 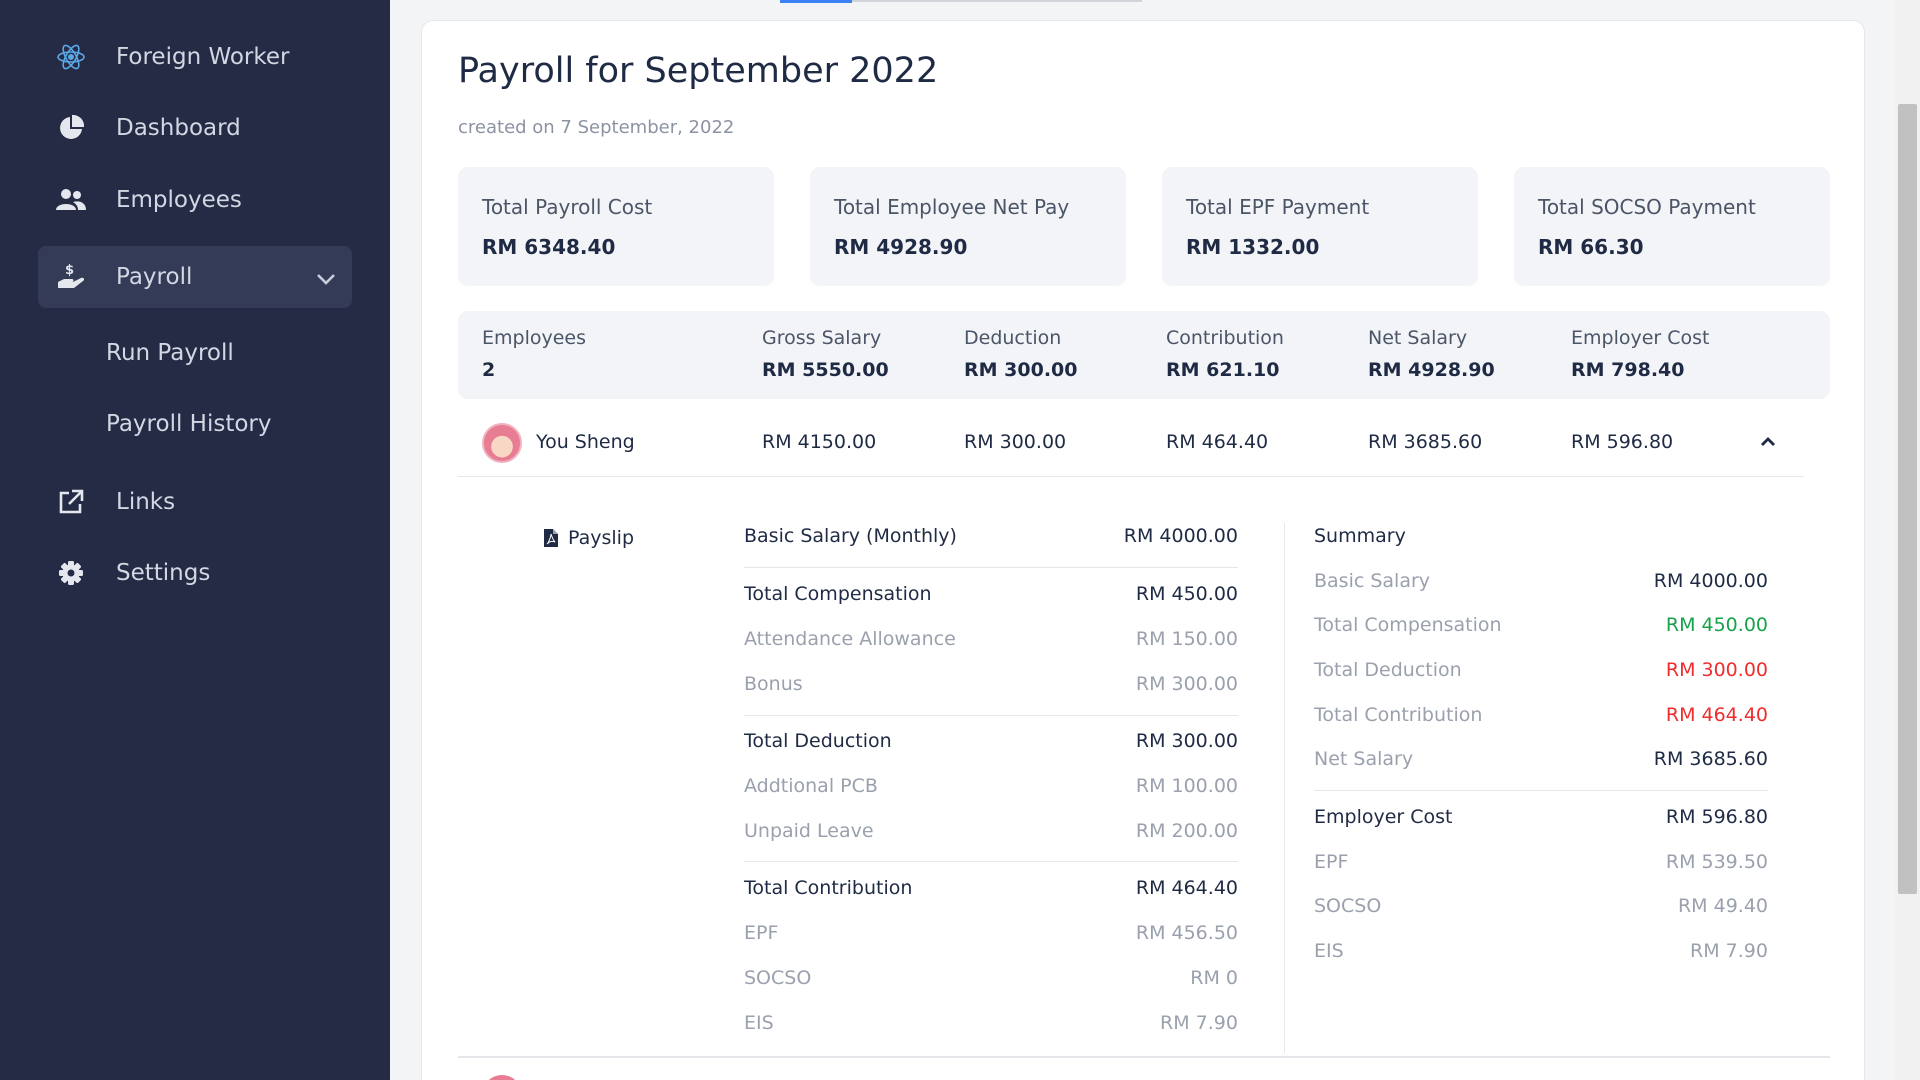 I want to click on summary-gross-label: Gross Salary, so click(x=822, y=338).